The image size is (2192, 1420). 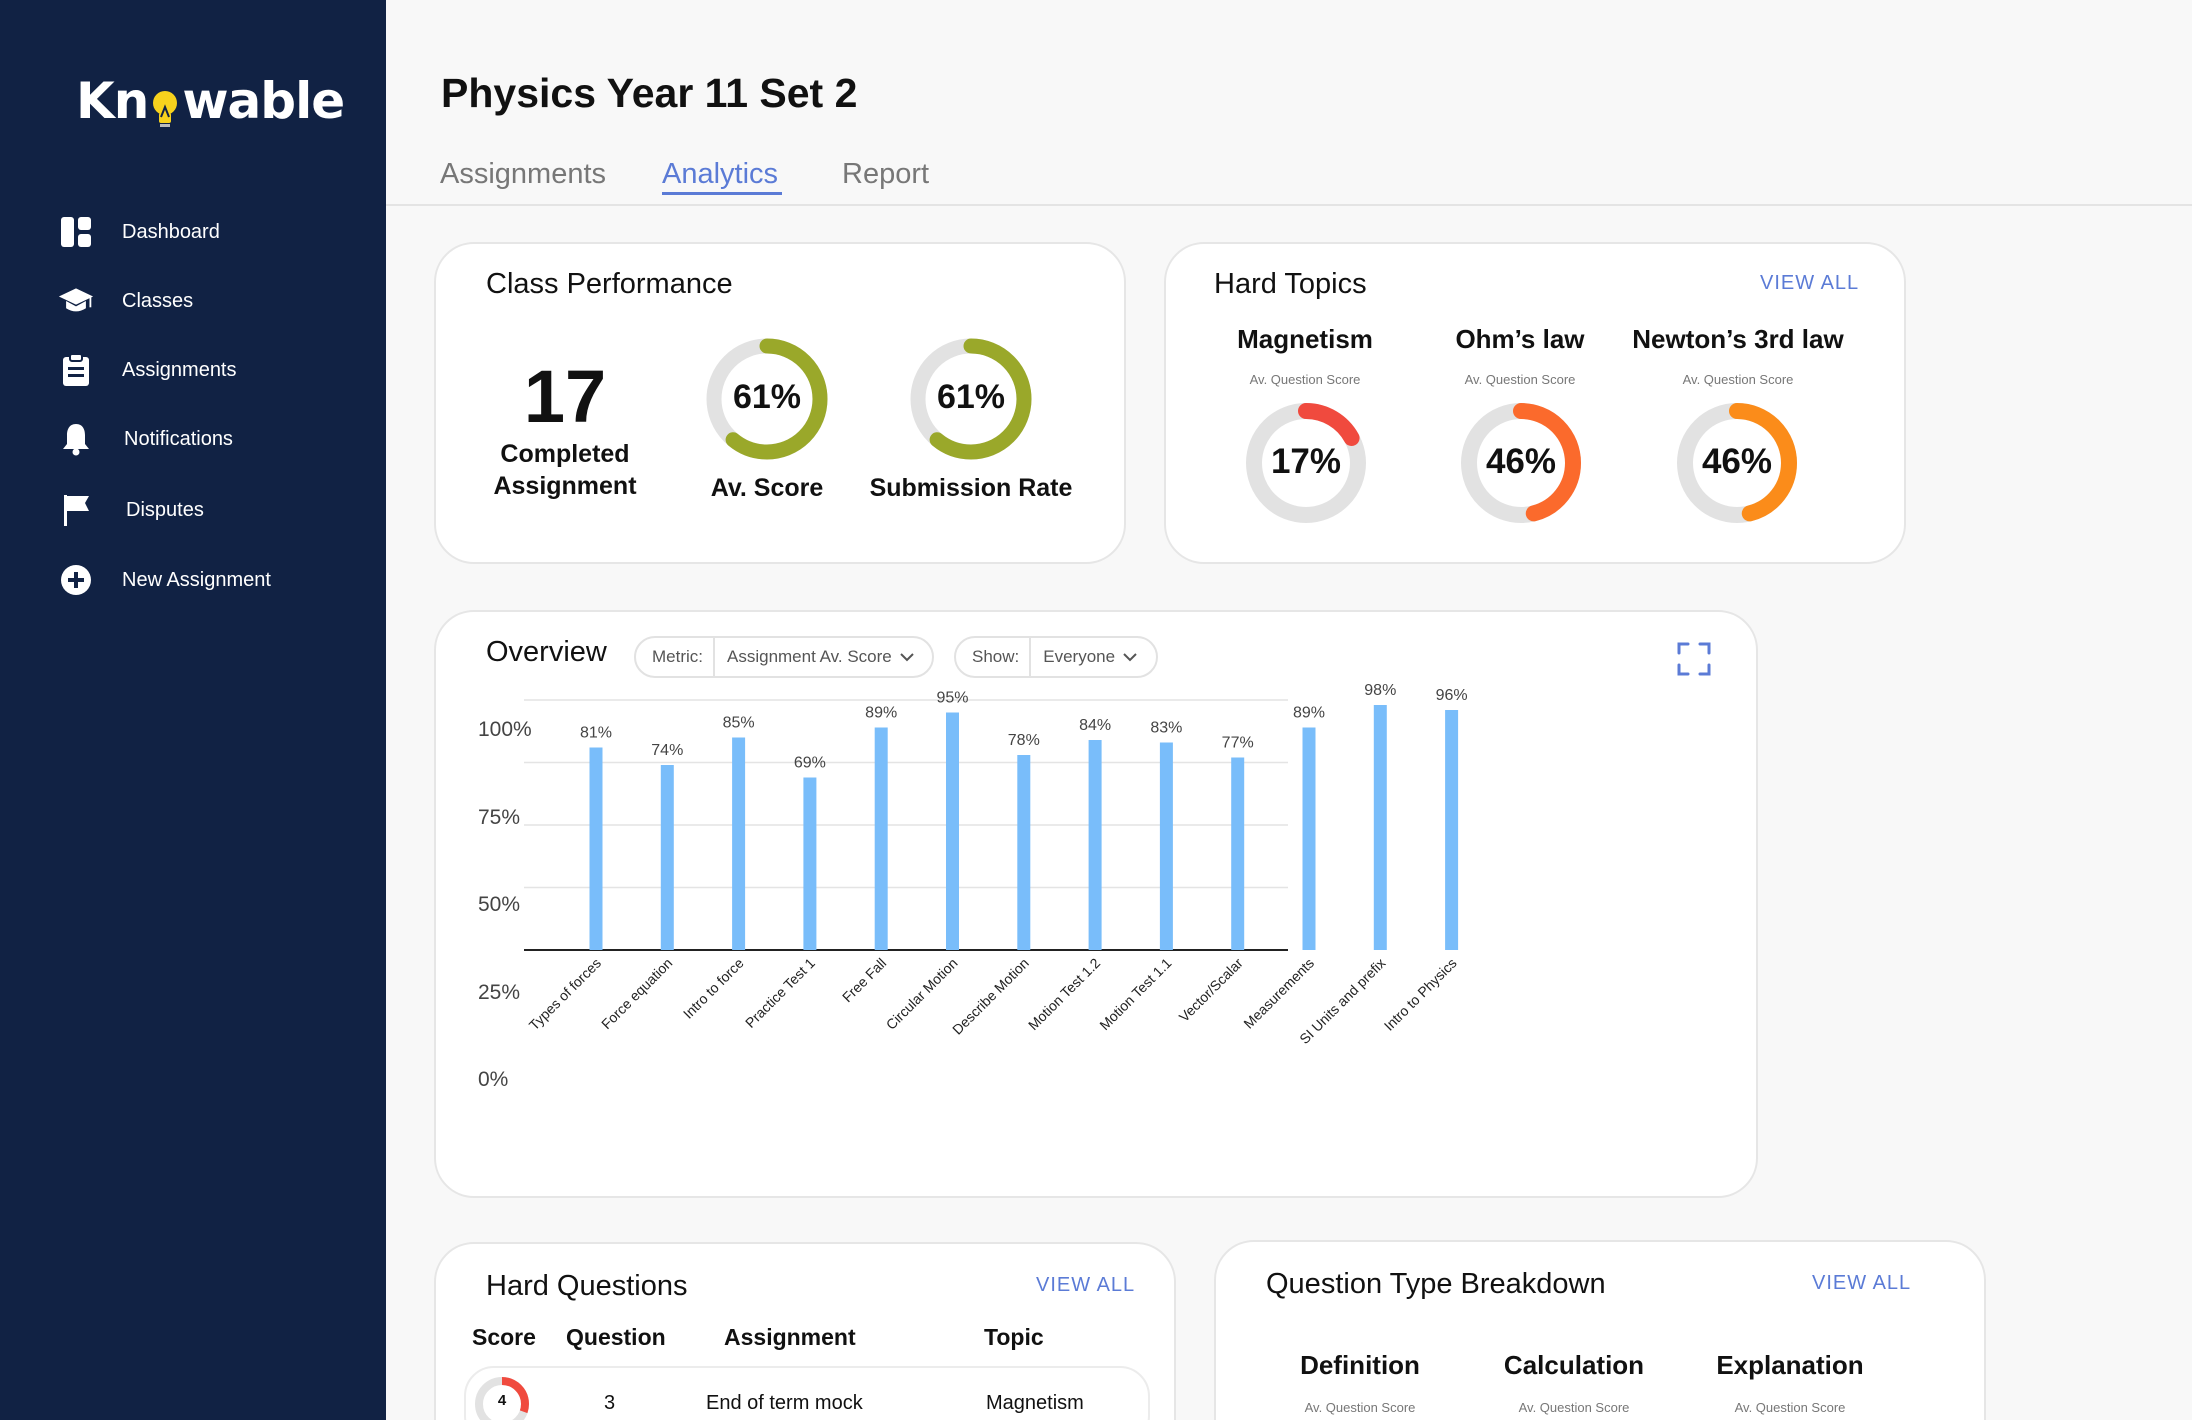 I want to click on x-tick-label: Force equation, so click(x=636, y=993).